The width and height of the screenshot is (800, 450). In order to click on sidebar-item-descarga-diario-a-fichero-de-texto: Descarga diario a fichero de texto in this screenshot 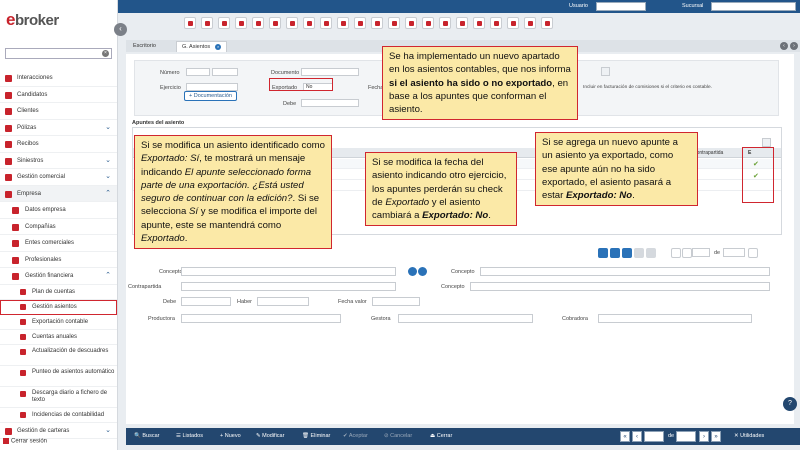, I will do `click(58, 397)`.